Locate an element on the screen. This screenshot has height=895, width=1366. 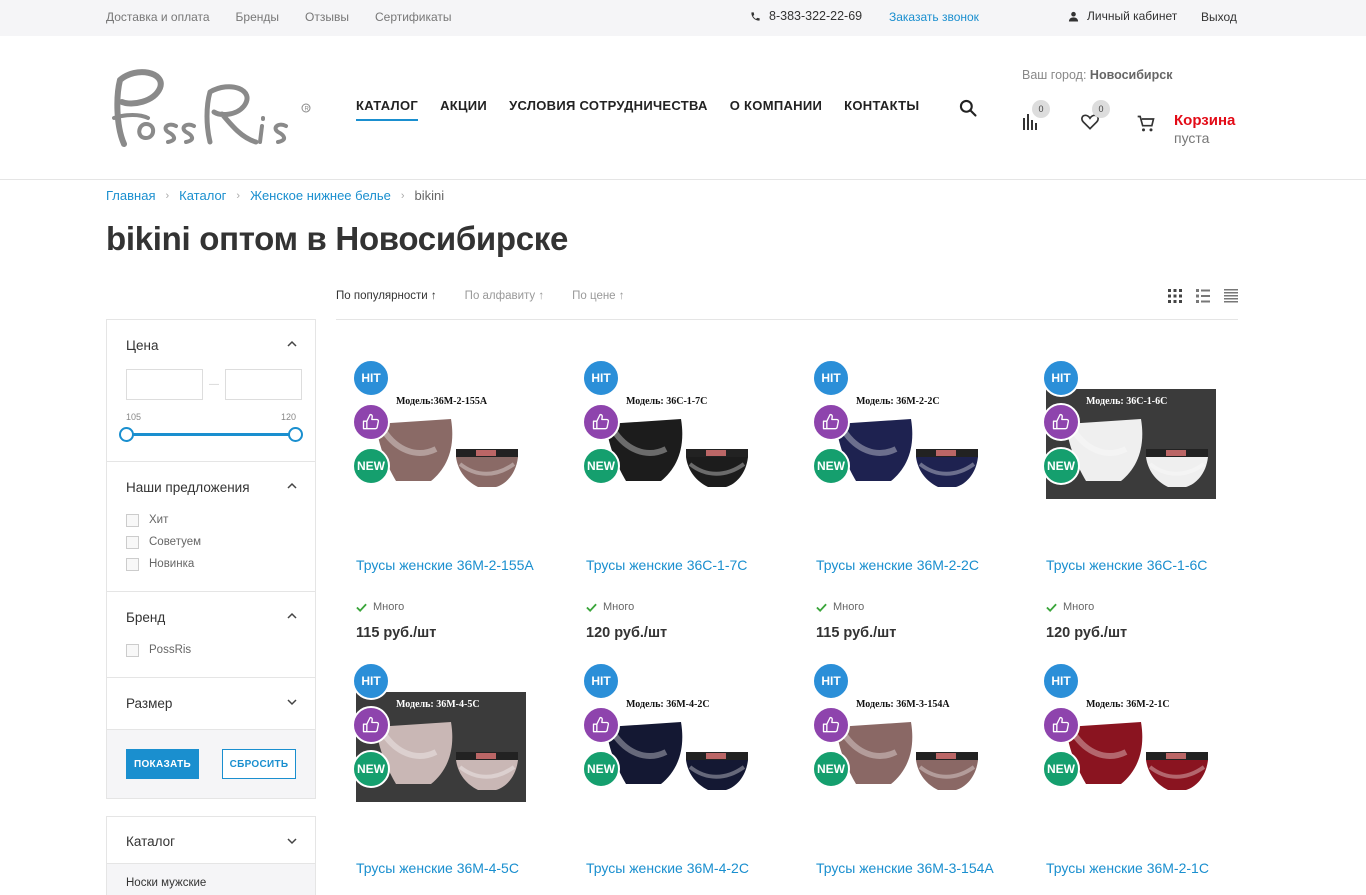
filter-offers-title: Наши предложения is located at coordinates (211, 487).